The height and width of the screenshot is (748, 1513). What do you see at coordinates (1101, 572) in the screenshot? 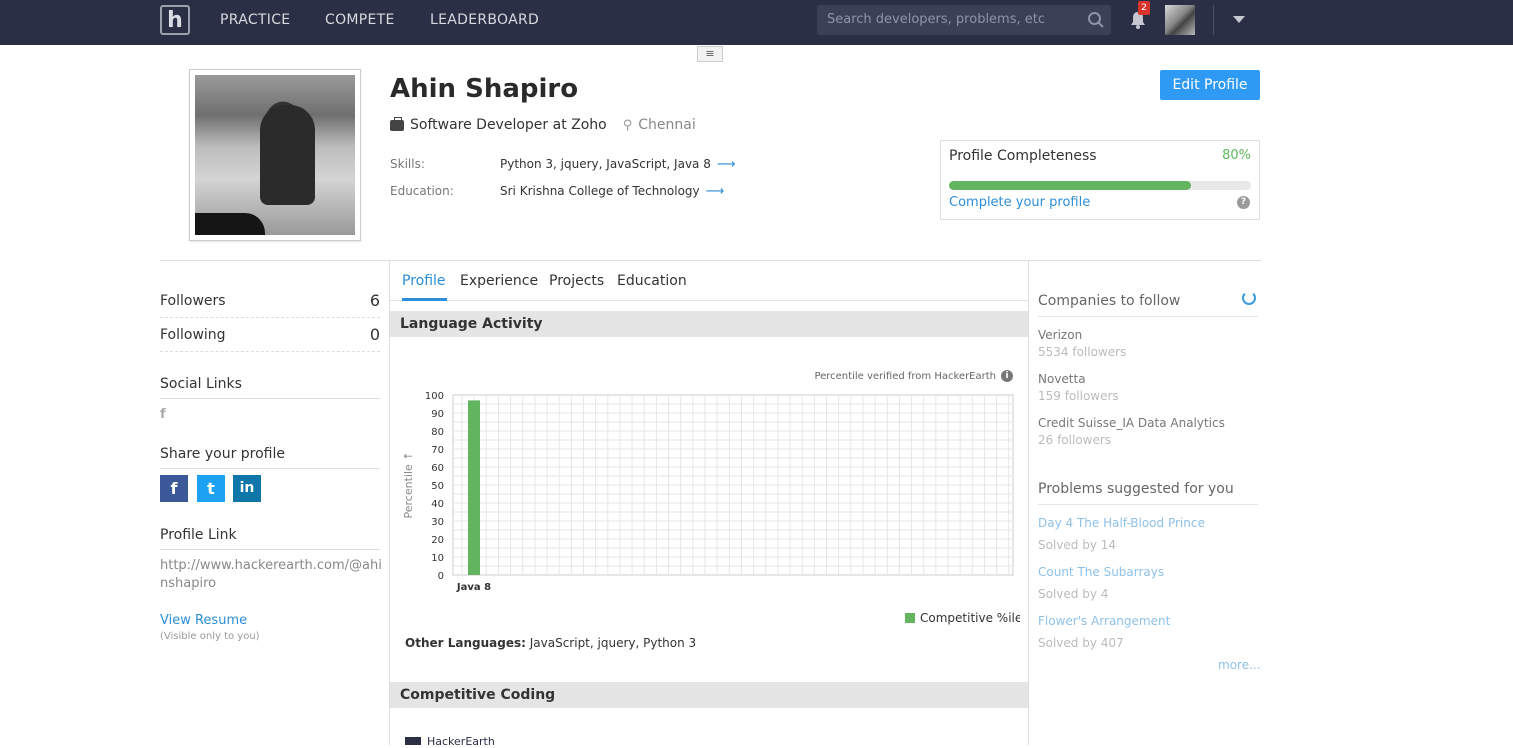
I see `problem-link: Count The Subarrays` at bounding box center [1101, 572].